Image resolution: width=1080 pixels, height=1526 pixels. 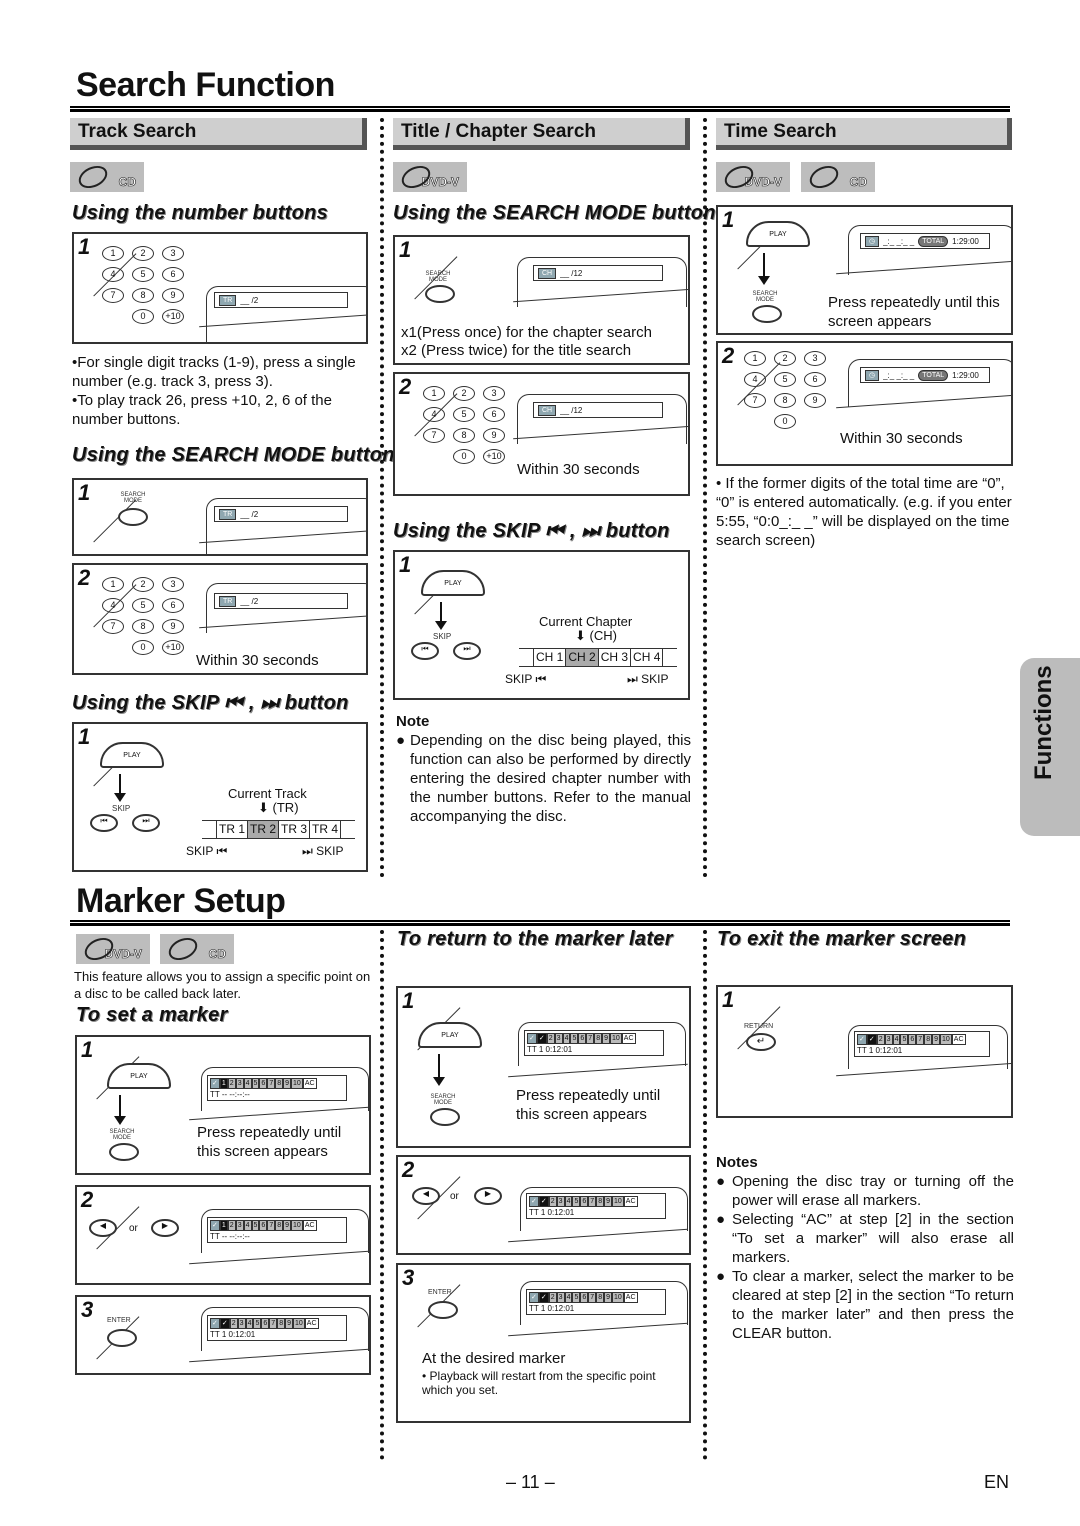 What do you see at coordinates (838, 177) in the screenshot?
I see `cd-badge: CD` at bounding box center [838, 177].